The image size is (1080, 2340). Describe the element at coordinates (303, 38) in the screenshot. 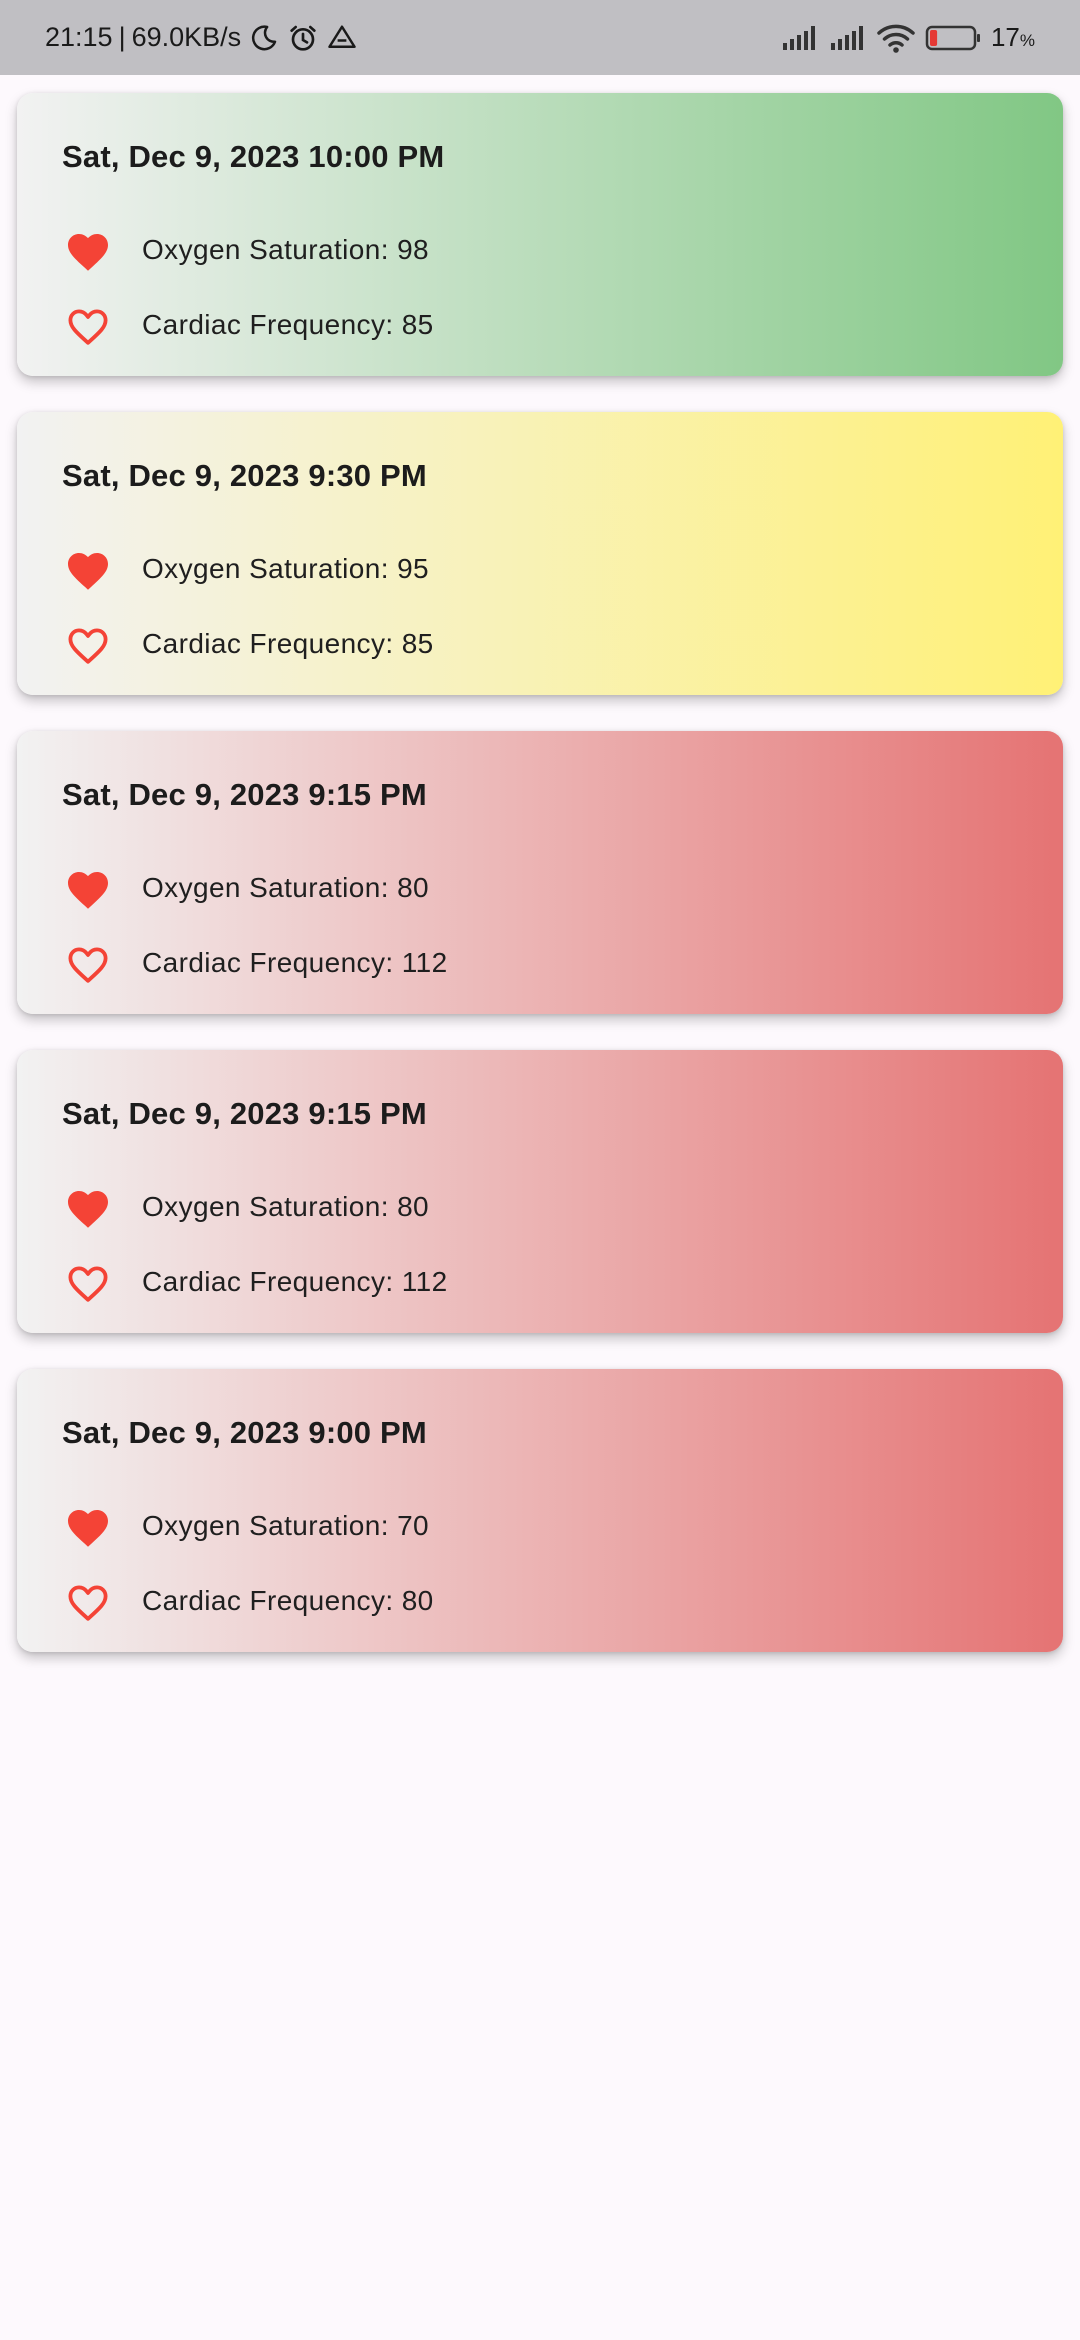

I see `alarm-icon` at that location.